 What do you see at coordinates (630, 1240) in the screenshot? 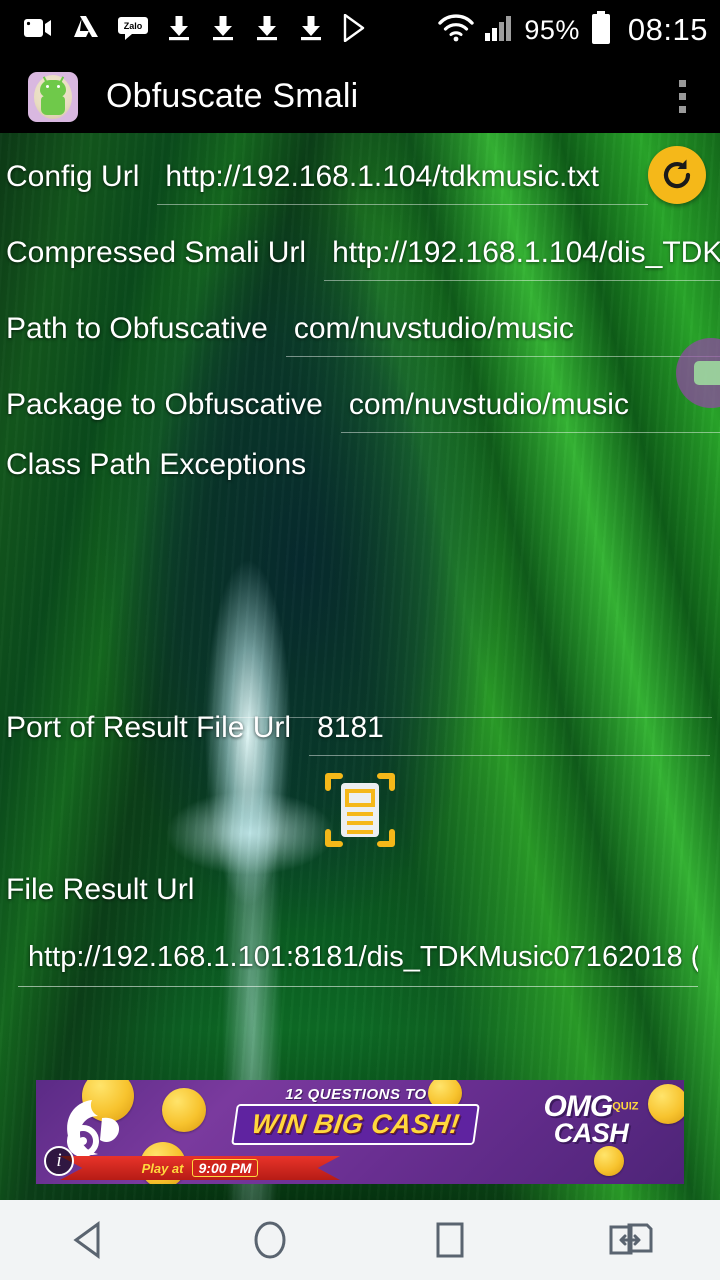
I see `app-switch-nav-icon` at bounding box center [630, 1240].